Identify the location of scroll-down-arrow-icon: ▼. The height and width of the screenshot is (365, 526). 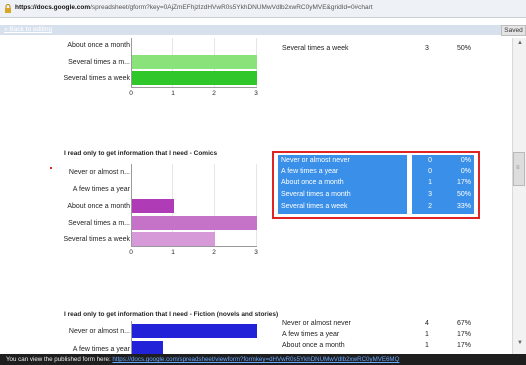
(520, 343).